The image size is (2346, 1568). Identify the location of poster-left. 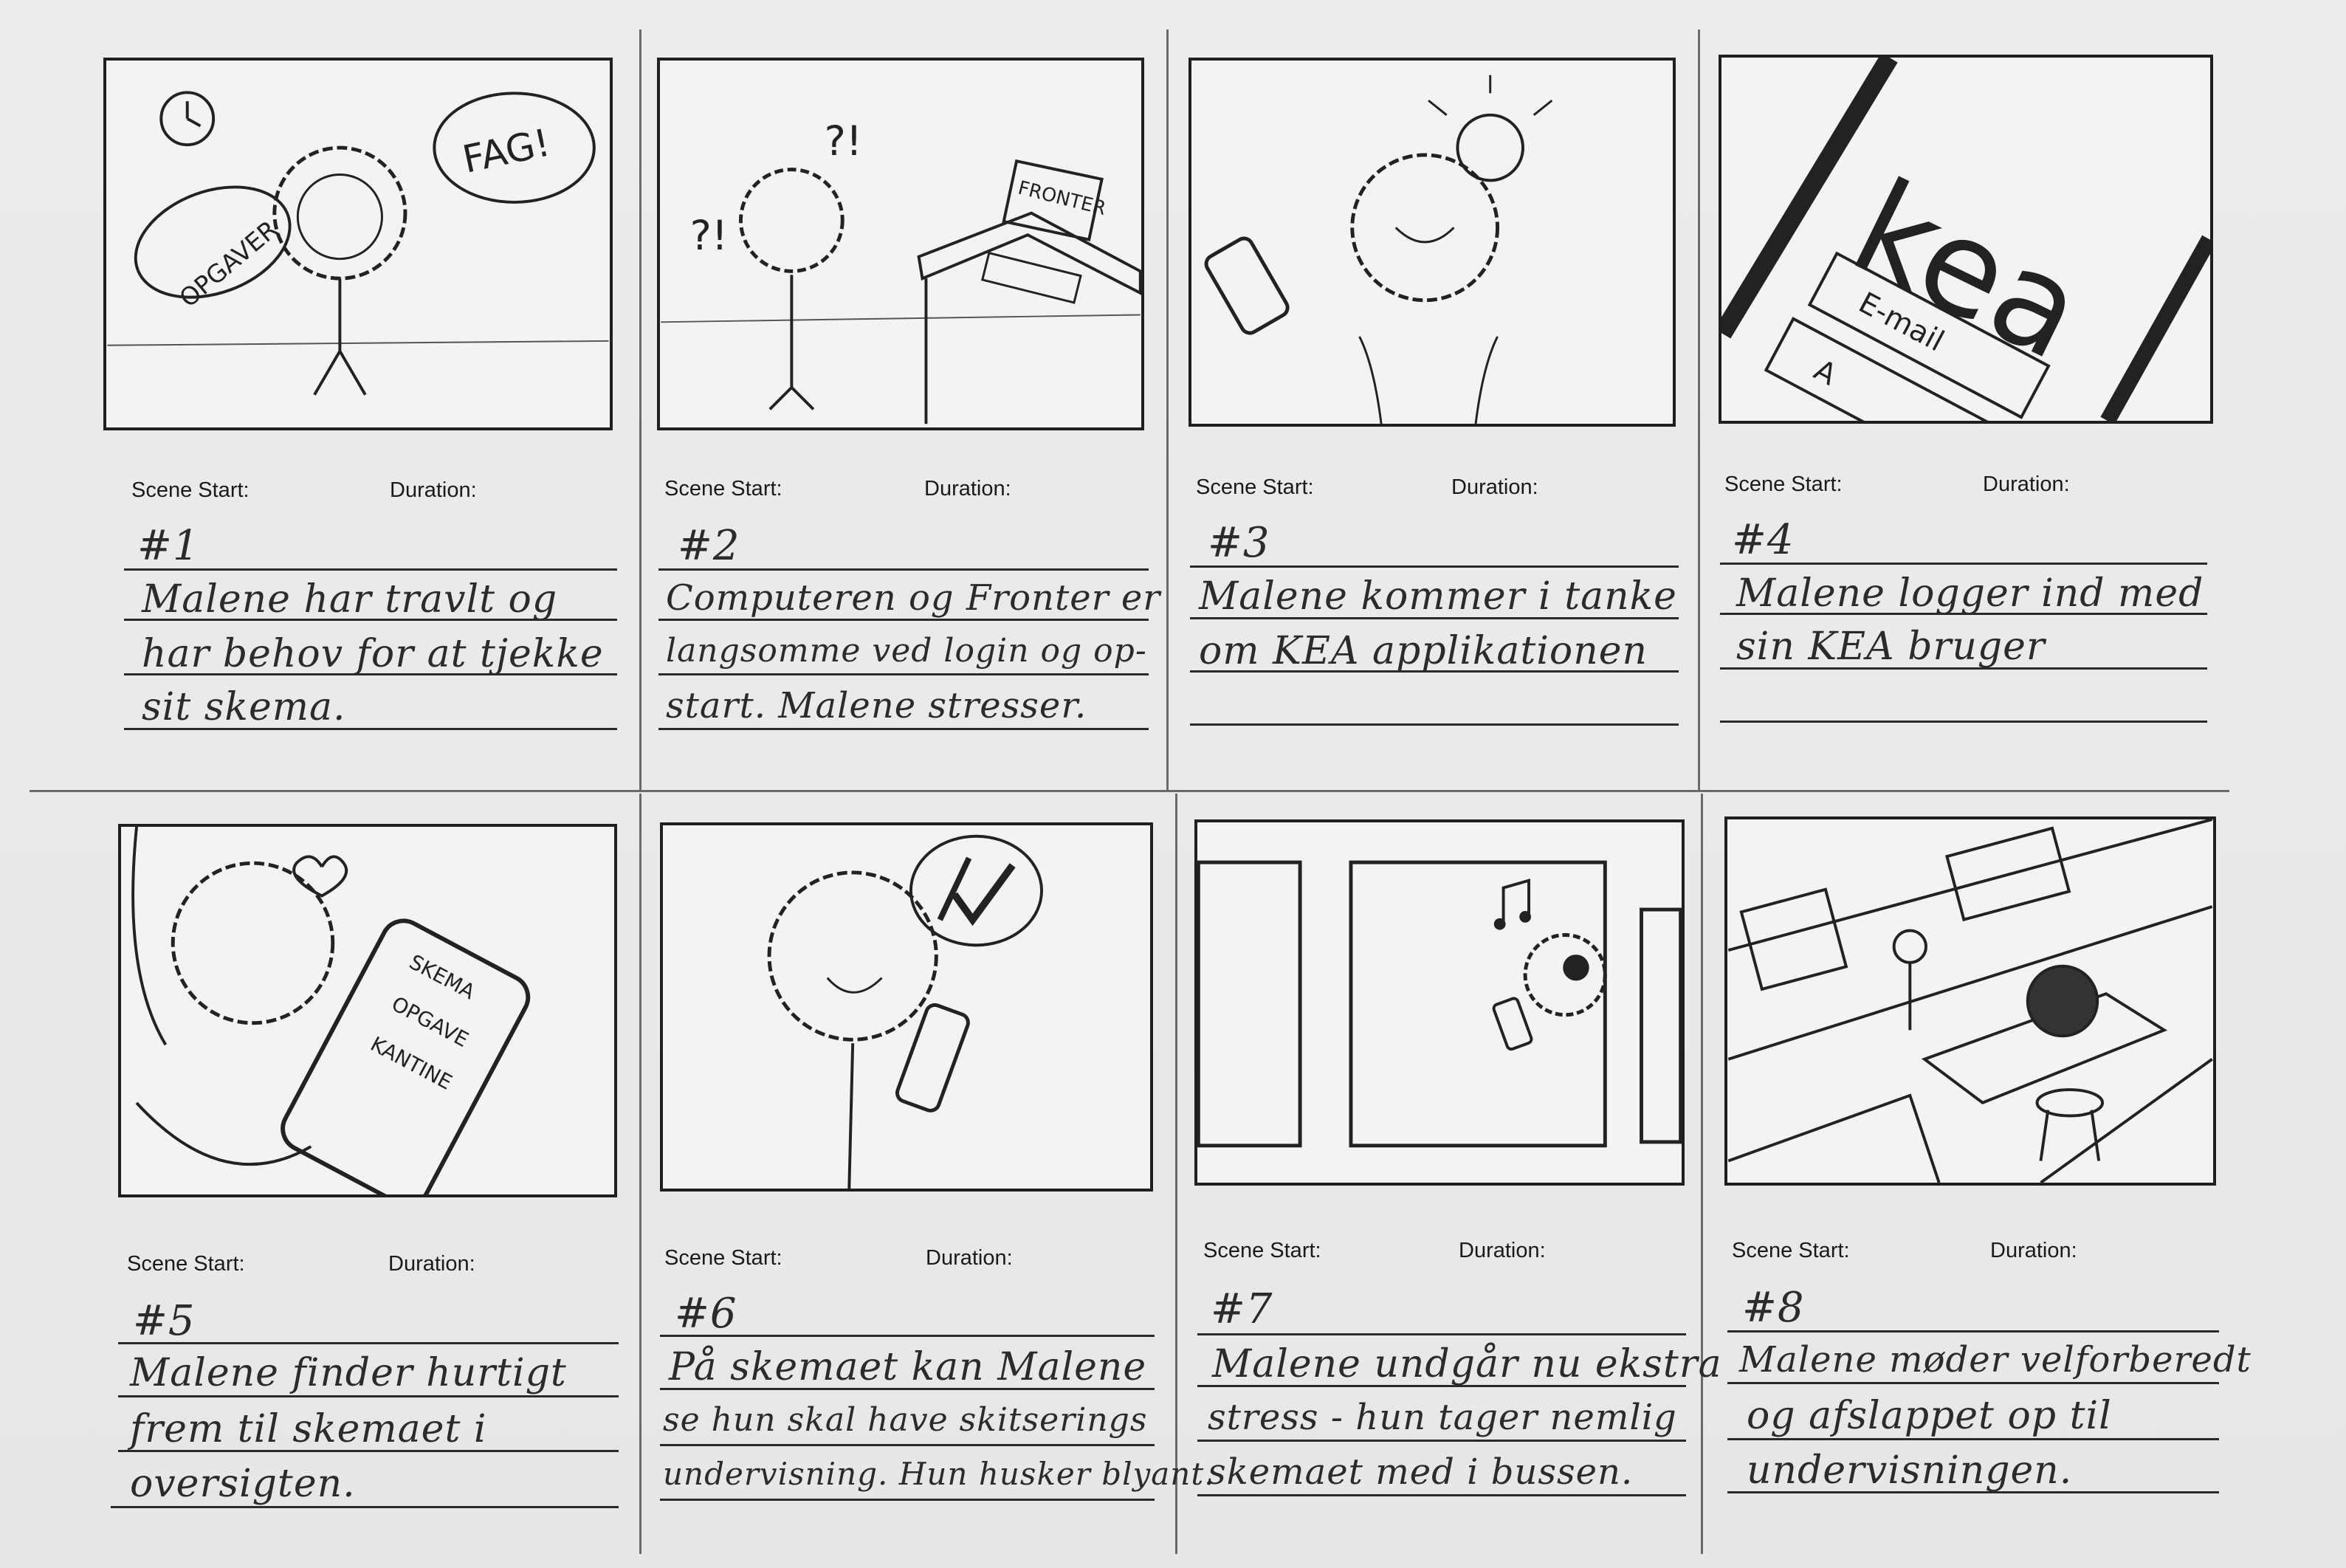
(1794, 939).